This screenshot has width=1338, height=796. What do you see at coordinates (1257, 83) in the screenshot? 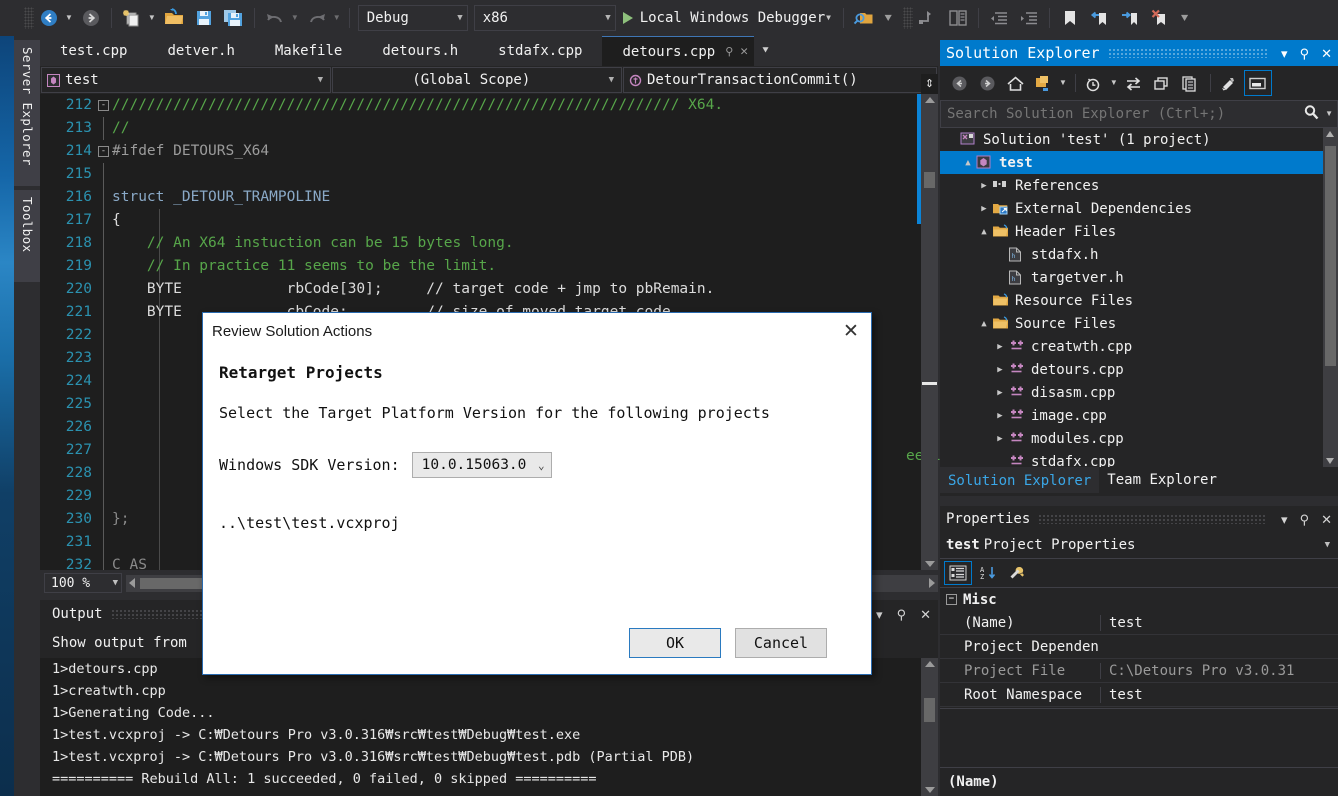
I see `preview-selected-items-icon` at bounding box center [1257, 83].